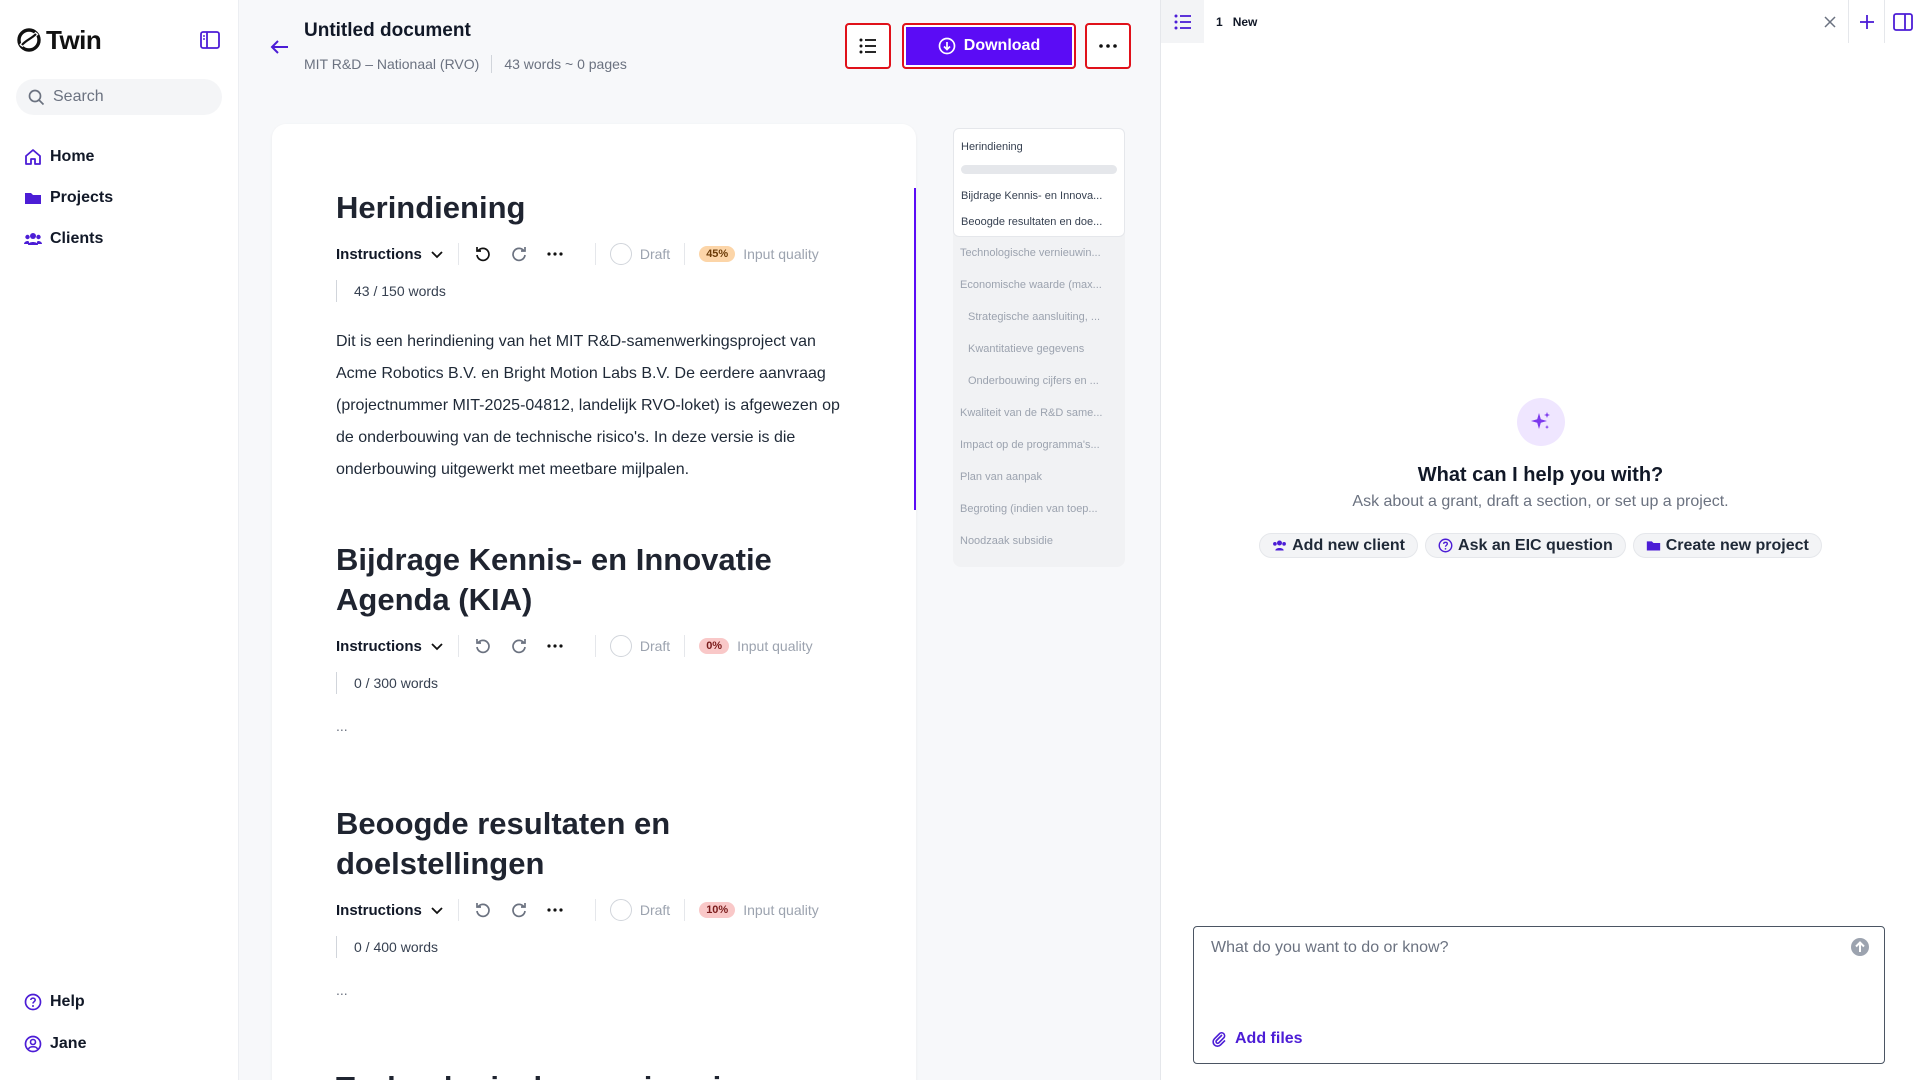 The image size is (1920, 1080). What do you see at coordinates (620, 254) in the screenshot?
I see `status-circle-icon` at bounding box center [620, 254].